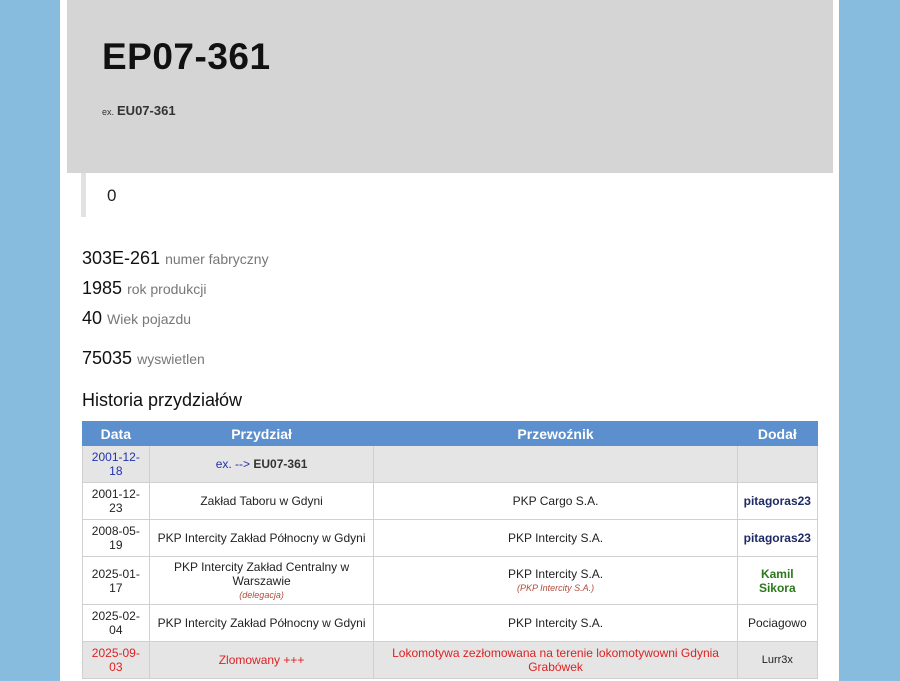  Describe the element at coordinates (233, 464) in the screenshot. I see `ex-link-prefix: ex. -->` at that location.